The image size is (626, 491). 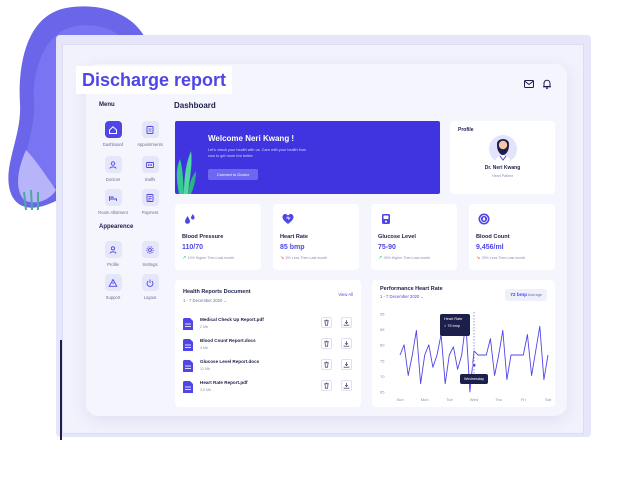 What do you see at coordinates (450, 399) in the screenshot?
I see `x-tick-label: Tue` at bounding box center [450, 399].